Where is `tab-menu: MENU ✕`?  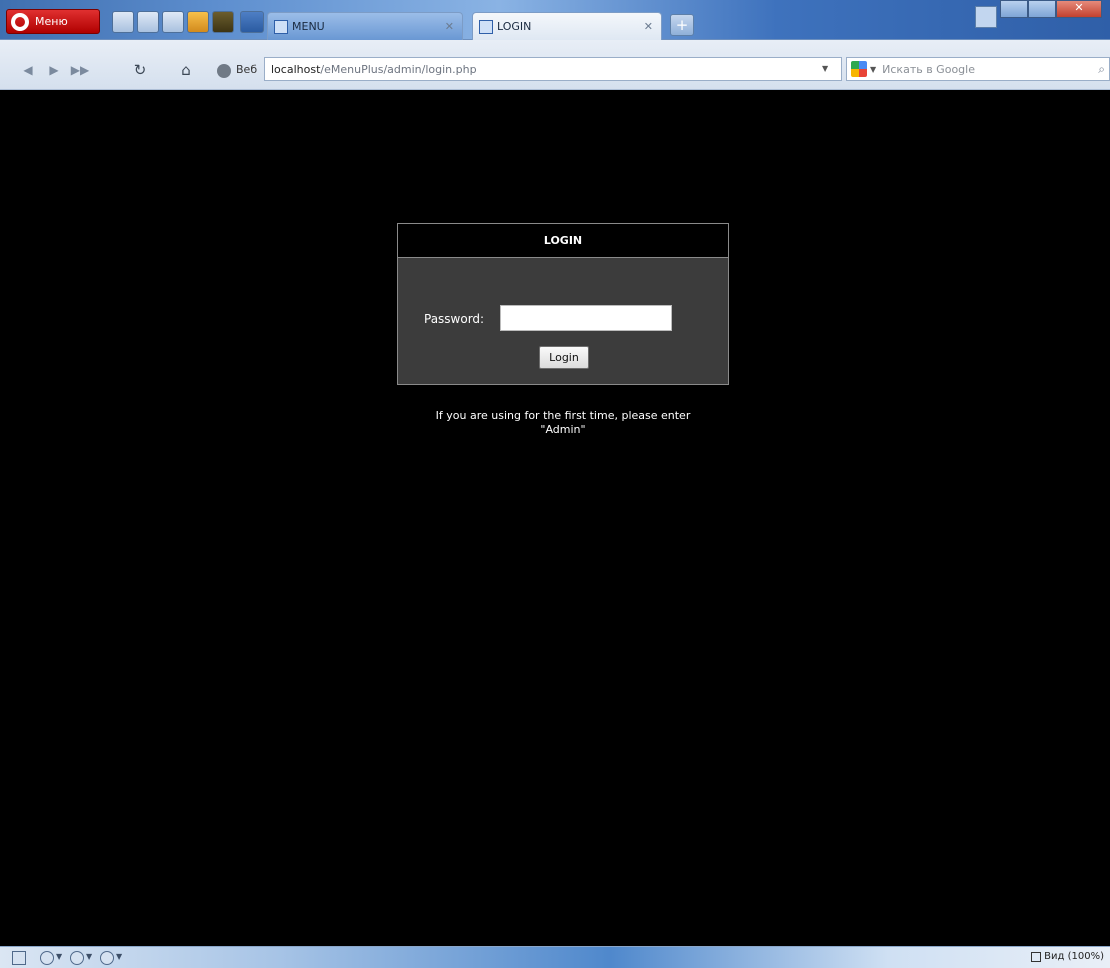
tab-menu: MENU ✕ is located at coordinates (365, 26).